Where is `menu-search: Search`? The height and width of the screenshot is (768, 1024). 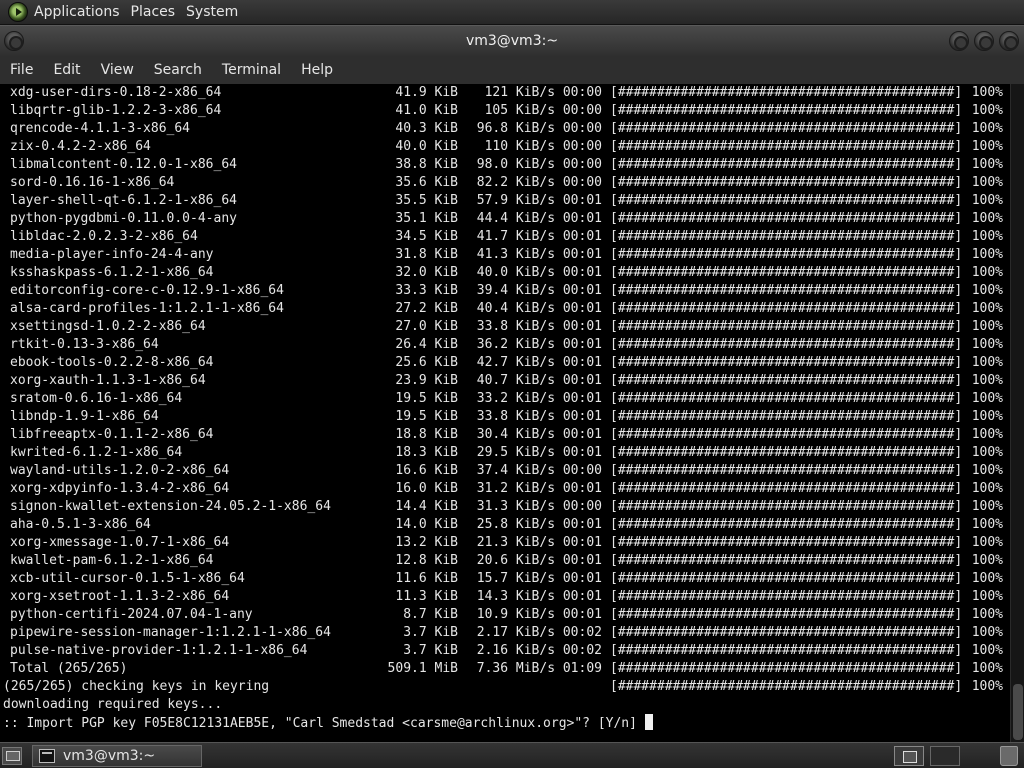
menu-search: Search is located at coordinates (178, 70).